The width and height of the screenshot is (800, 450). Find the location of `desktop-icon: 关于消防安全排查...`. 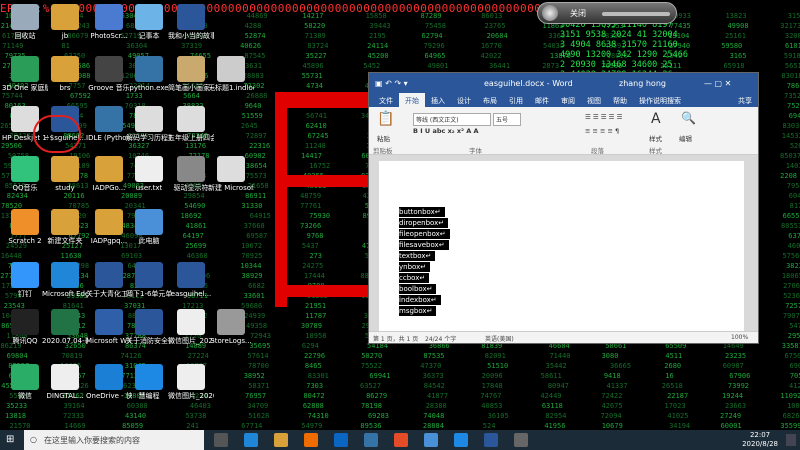

desktop-icon: 关于消防安全排查... is located at coordinates (149, 327).